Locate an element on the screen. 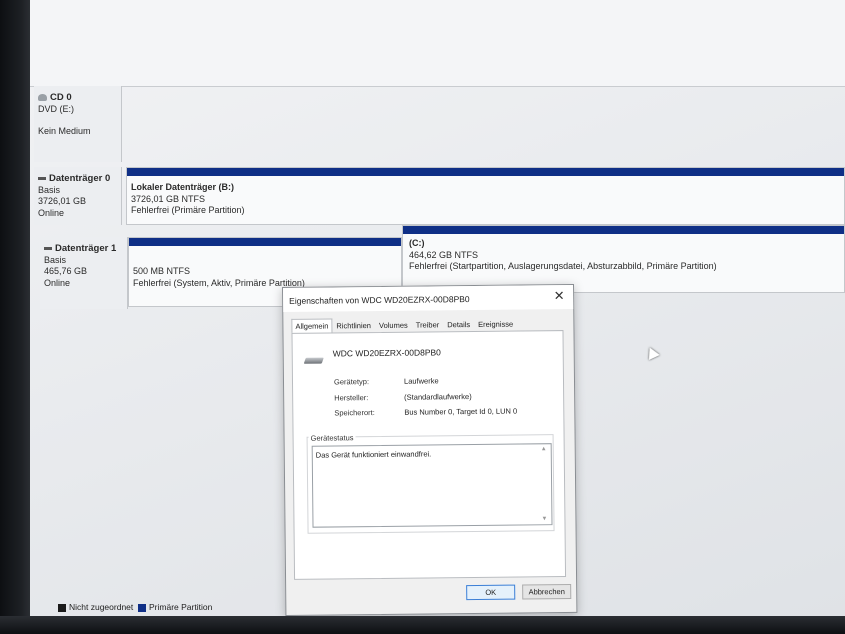  close-button: ✕ is located at coordinates (559, 296).